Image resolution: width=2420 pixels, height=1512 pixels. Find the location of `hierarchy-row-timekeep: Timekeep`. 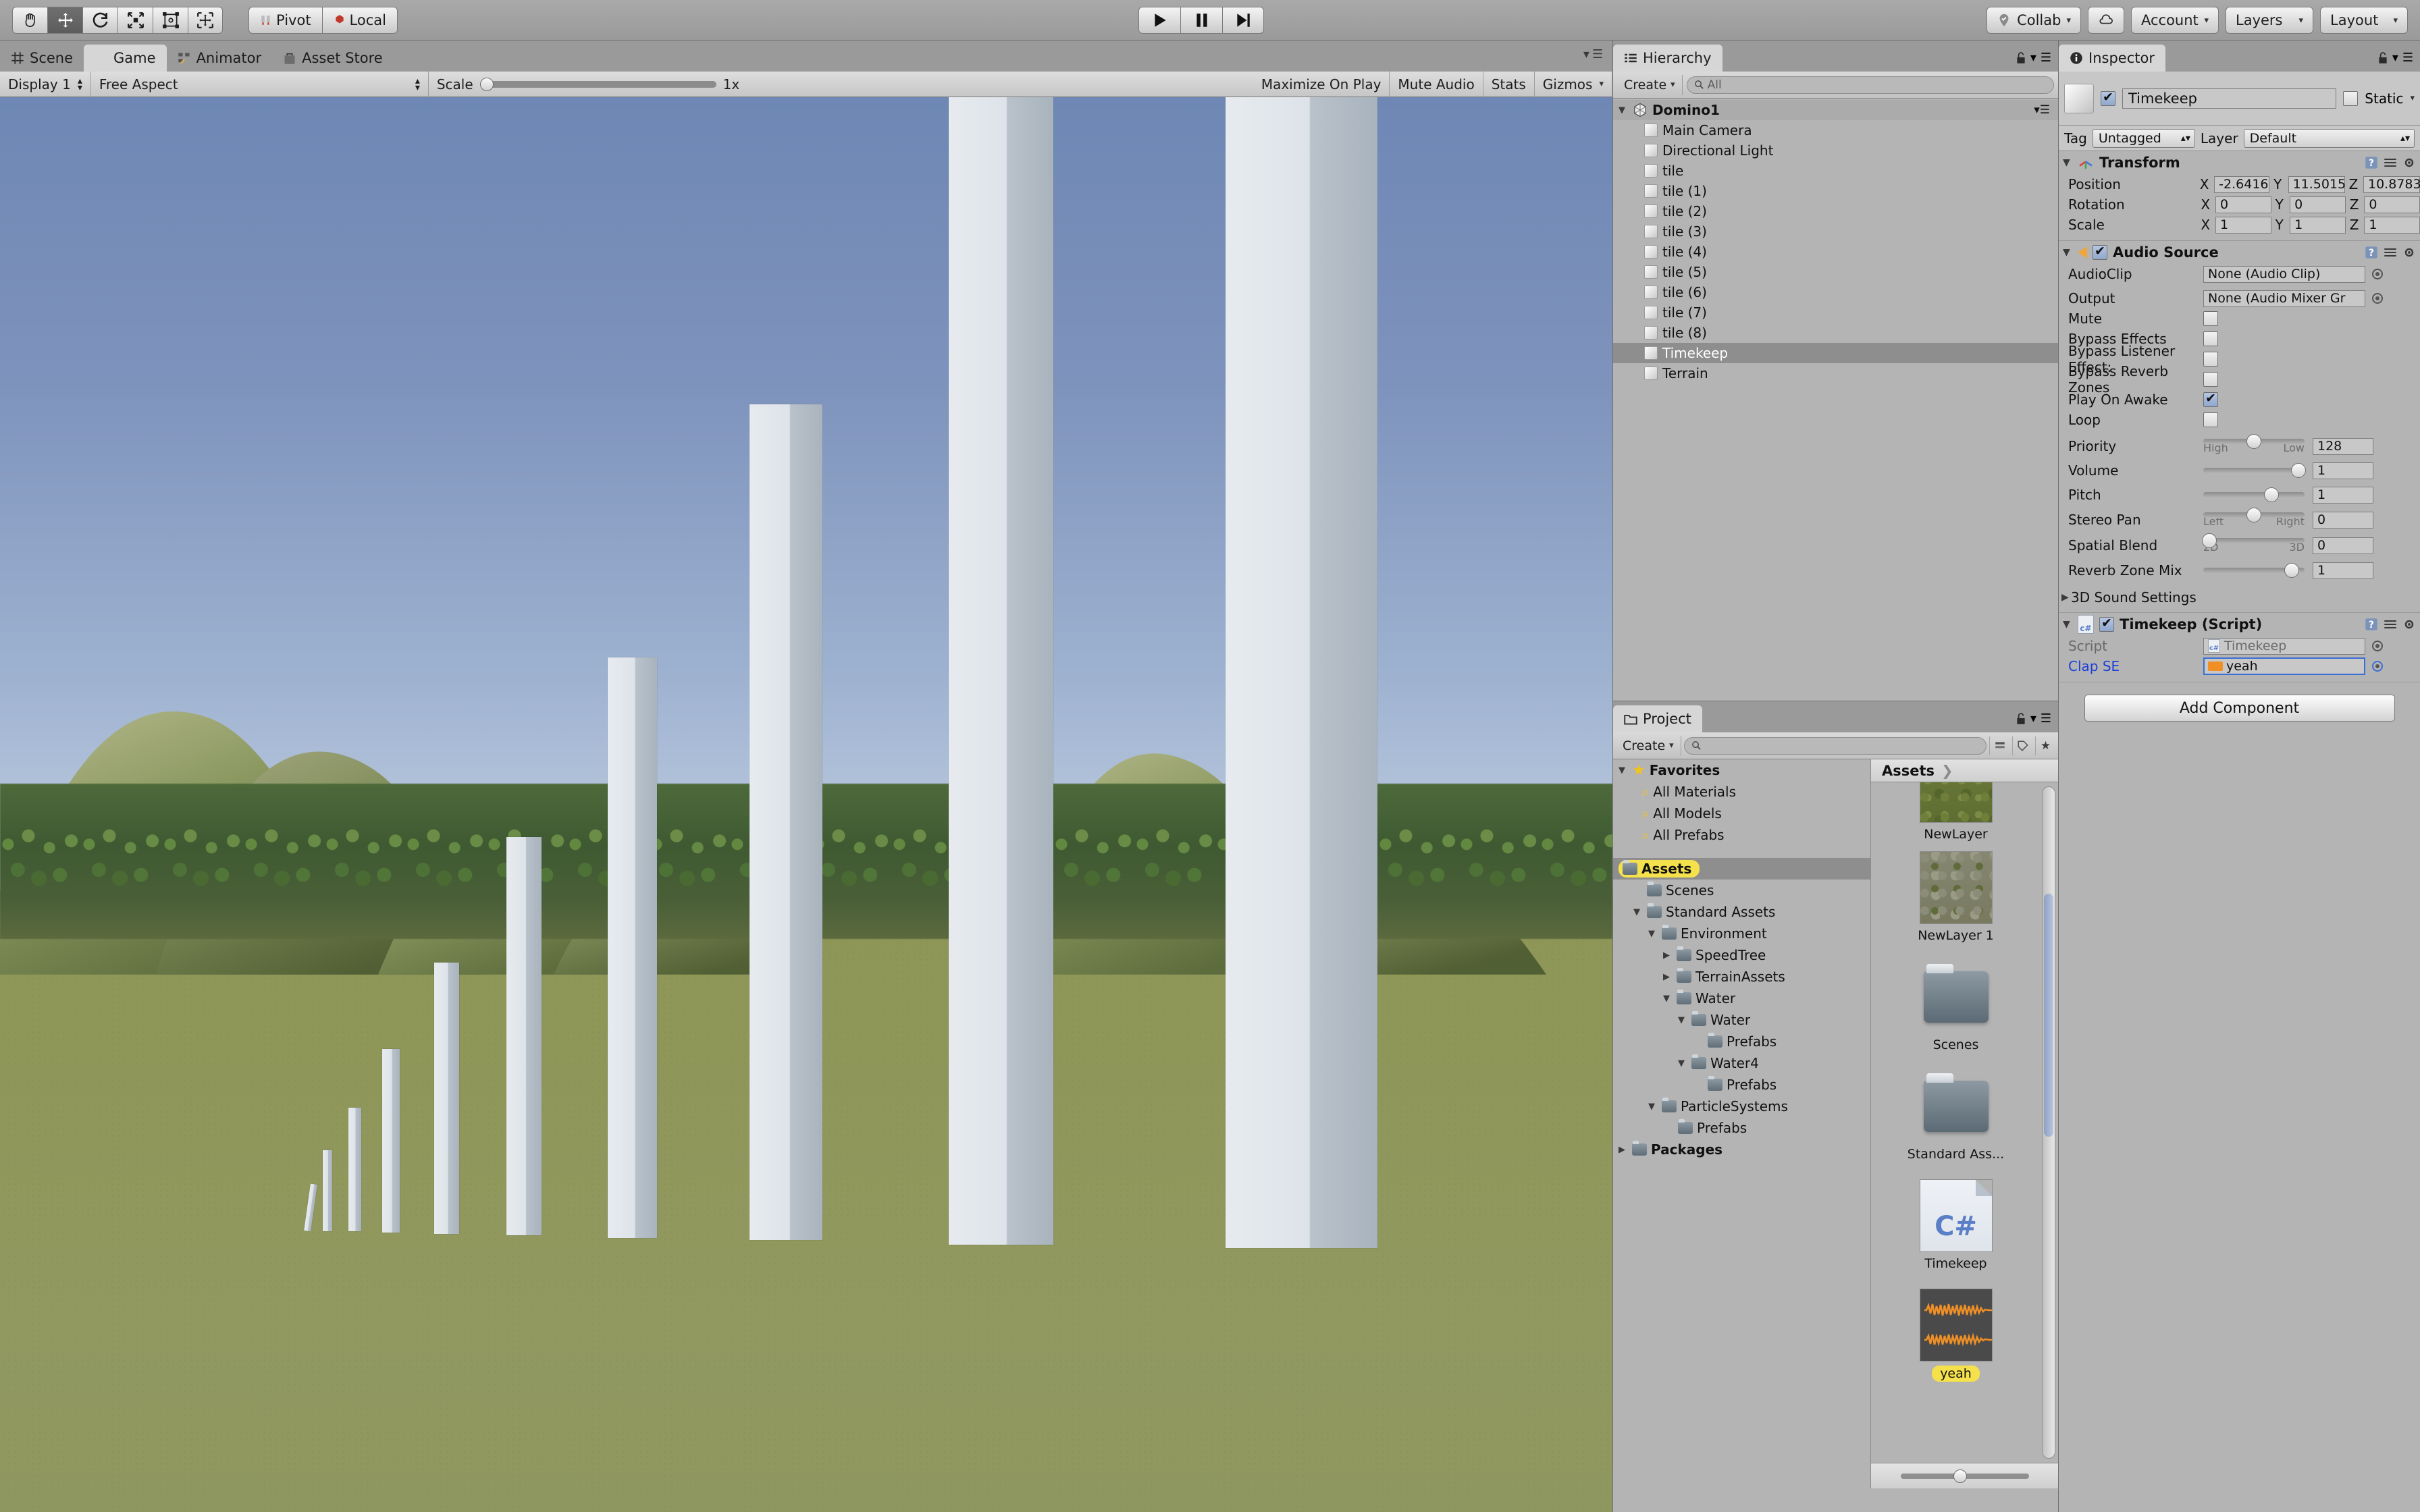

hierarchy-row-timekeep: Timekeep is located at coordinates (1835, 353).